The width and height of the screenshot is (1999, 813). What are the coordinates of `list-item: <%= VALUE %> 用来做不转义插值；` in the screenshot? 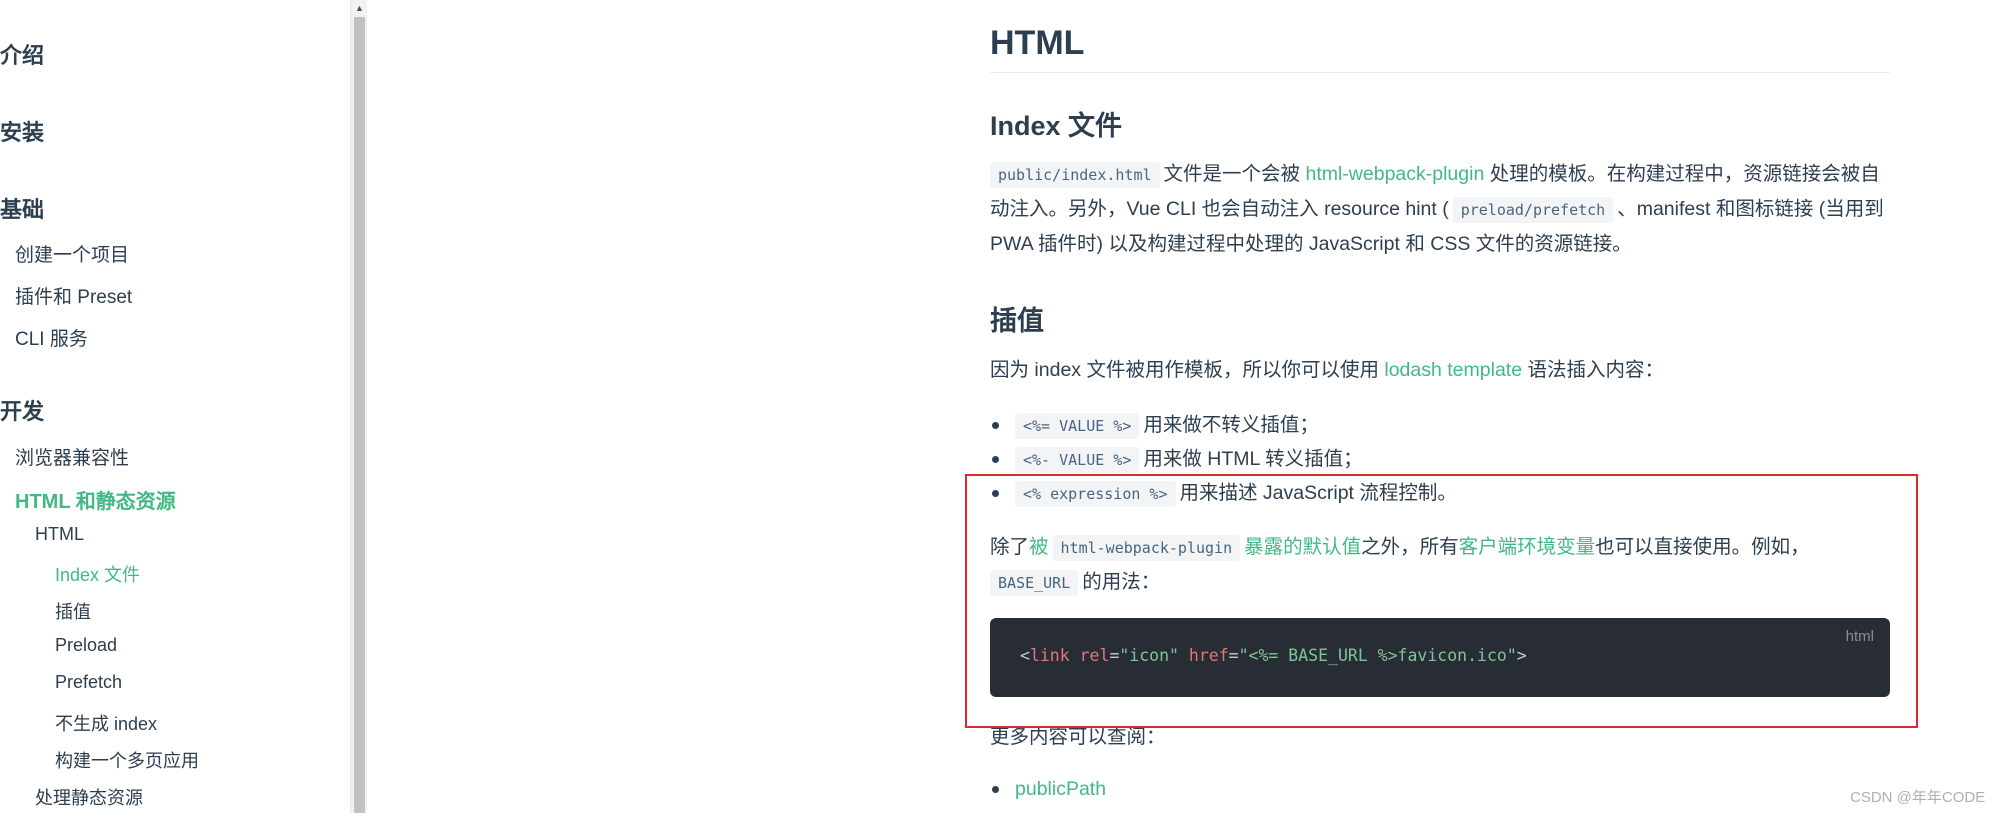 It's located at (1155, 425).